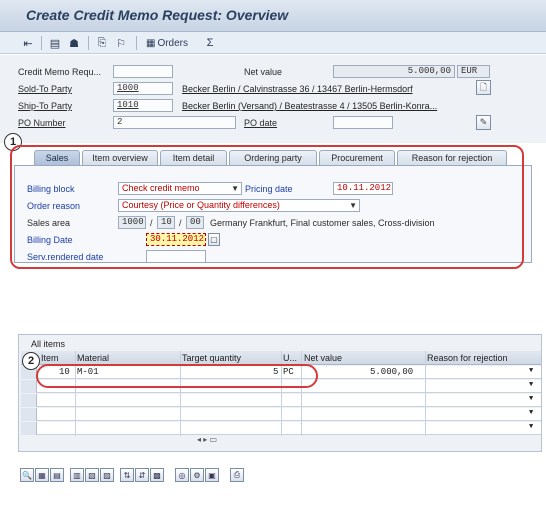 The width and height of the screenshot is (546, 508). I want to click on column-net-value: Net value, so click(323, 358).